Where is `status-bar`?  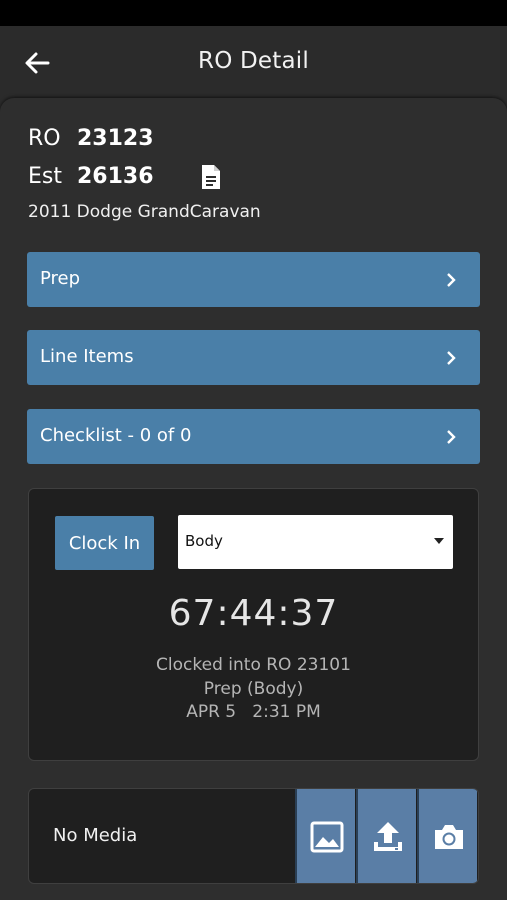 status-bar is located at coordinates (253, 13).